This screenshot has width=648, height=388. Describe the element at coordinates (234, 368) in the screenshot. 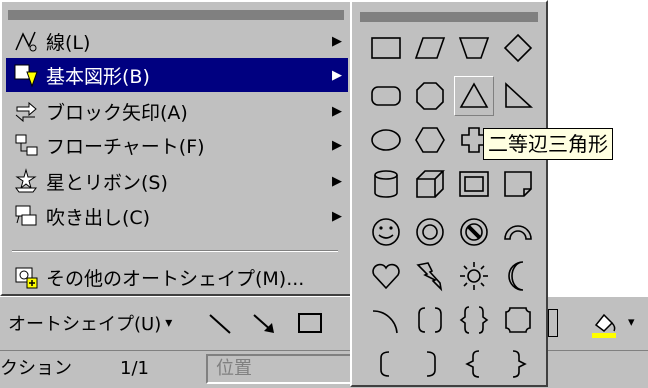

I see `status-position: 位置` at that location.